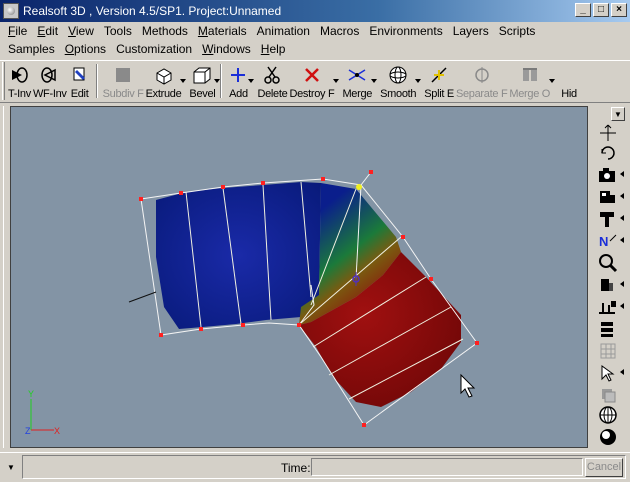 Image resolution: width=630 pixels, height=482 pixels. I want to click on split-tool: Split E, so click(439, 81).